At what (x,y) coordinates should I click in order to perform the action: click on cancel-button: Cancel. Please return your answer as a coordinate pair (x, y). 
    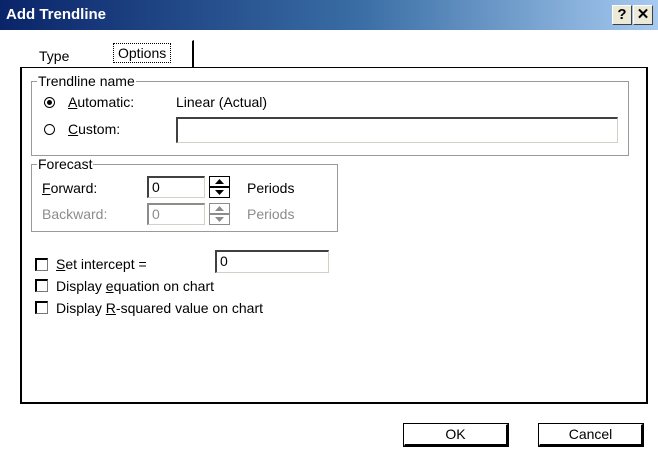
    Looking at the image, I should click on (591, 435).